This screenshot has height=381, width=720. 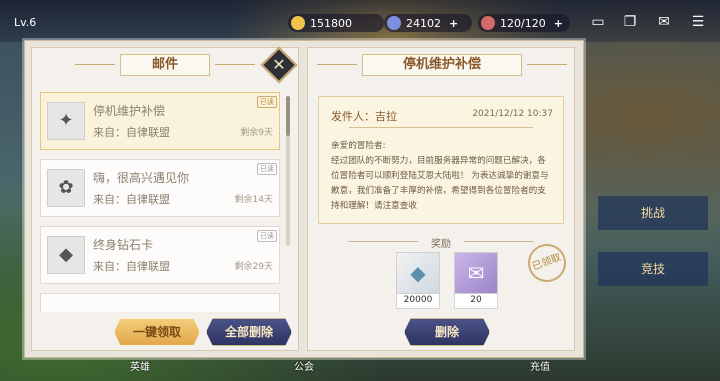 What do you see at coordinates (66, 121) in the screenshot?
I see `mail-thumb-icon: ✦` at bounding box center [66, 121].